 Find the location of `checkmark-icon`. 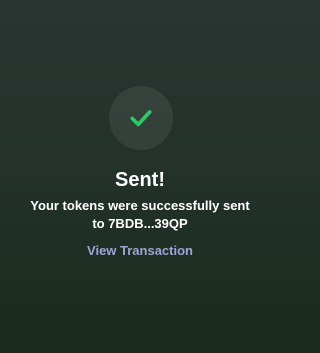

checkmark-icon is located at coordinates (141, 118).